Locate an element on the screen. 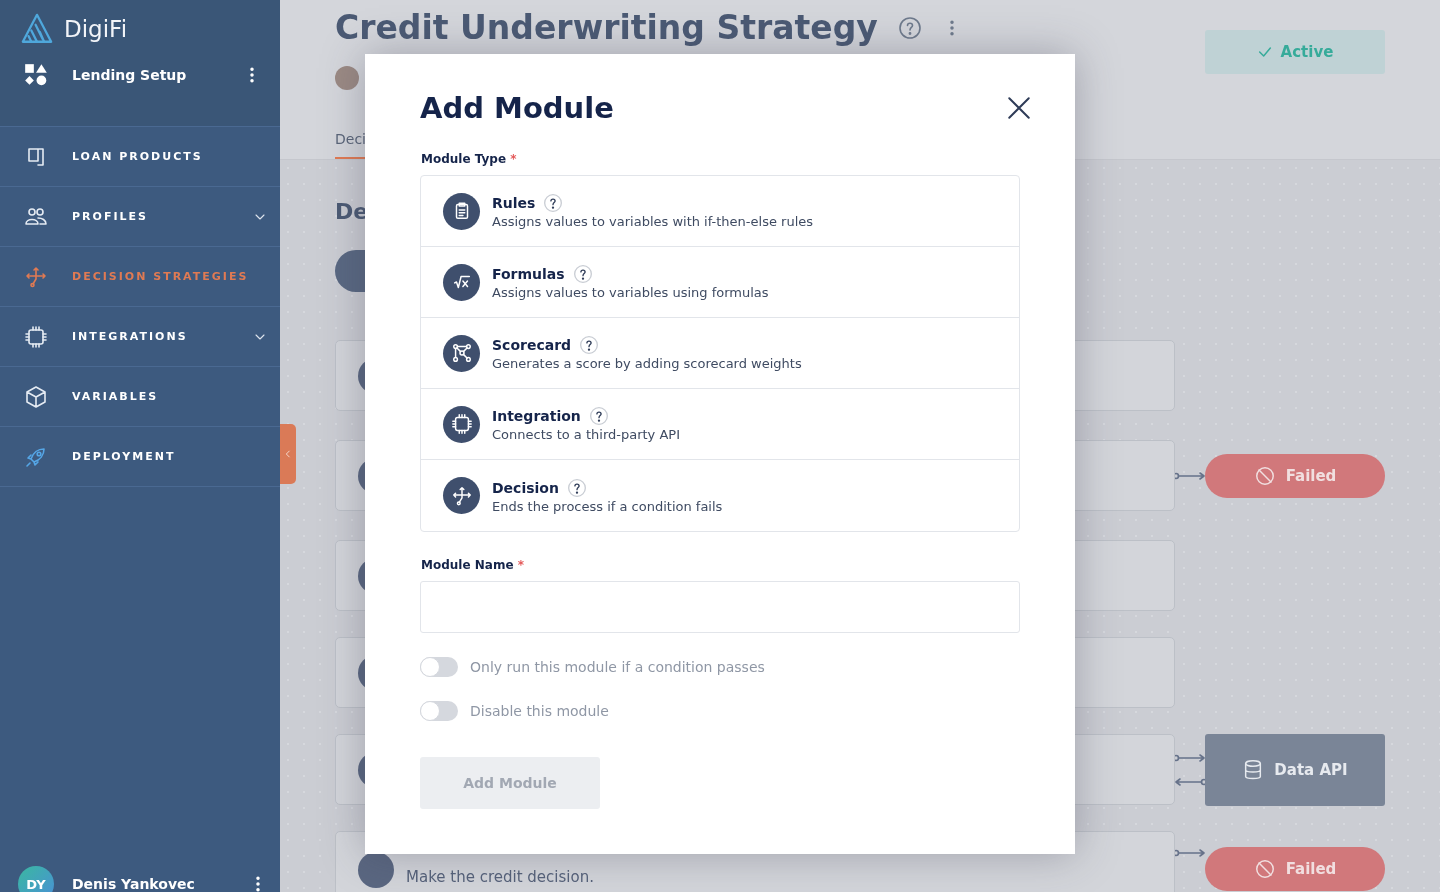 The image size is (1440, 892). option-title: Integration is located at coordinates (536, 416).